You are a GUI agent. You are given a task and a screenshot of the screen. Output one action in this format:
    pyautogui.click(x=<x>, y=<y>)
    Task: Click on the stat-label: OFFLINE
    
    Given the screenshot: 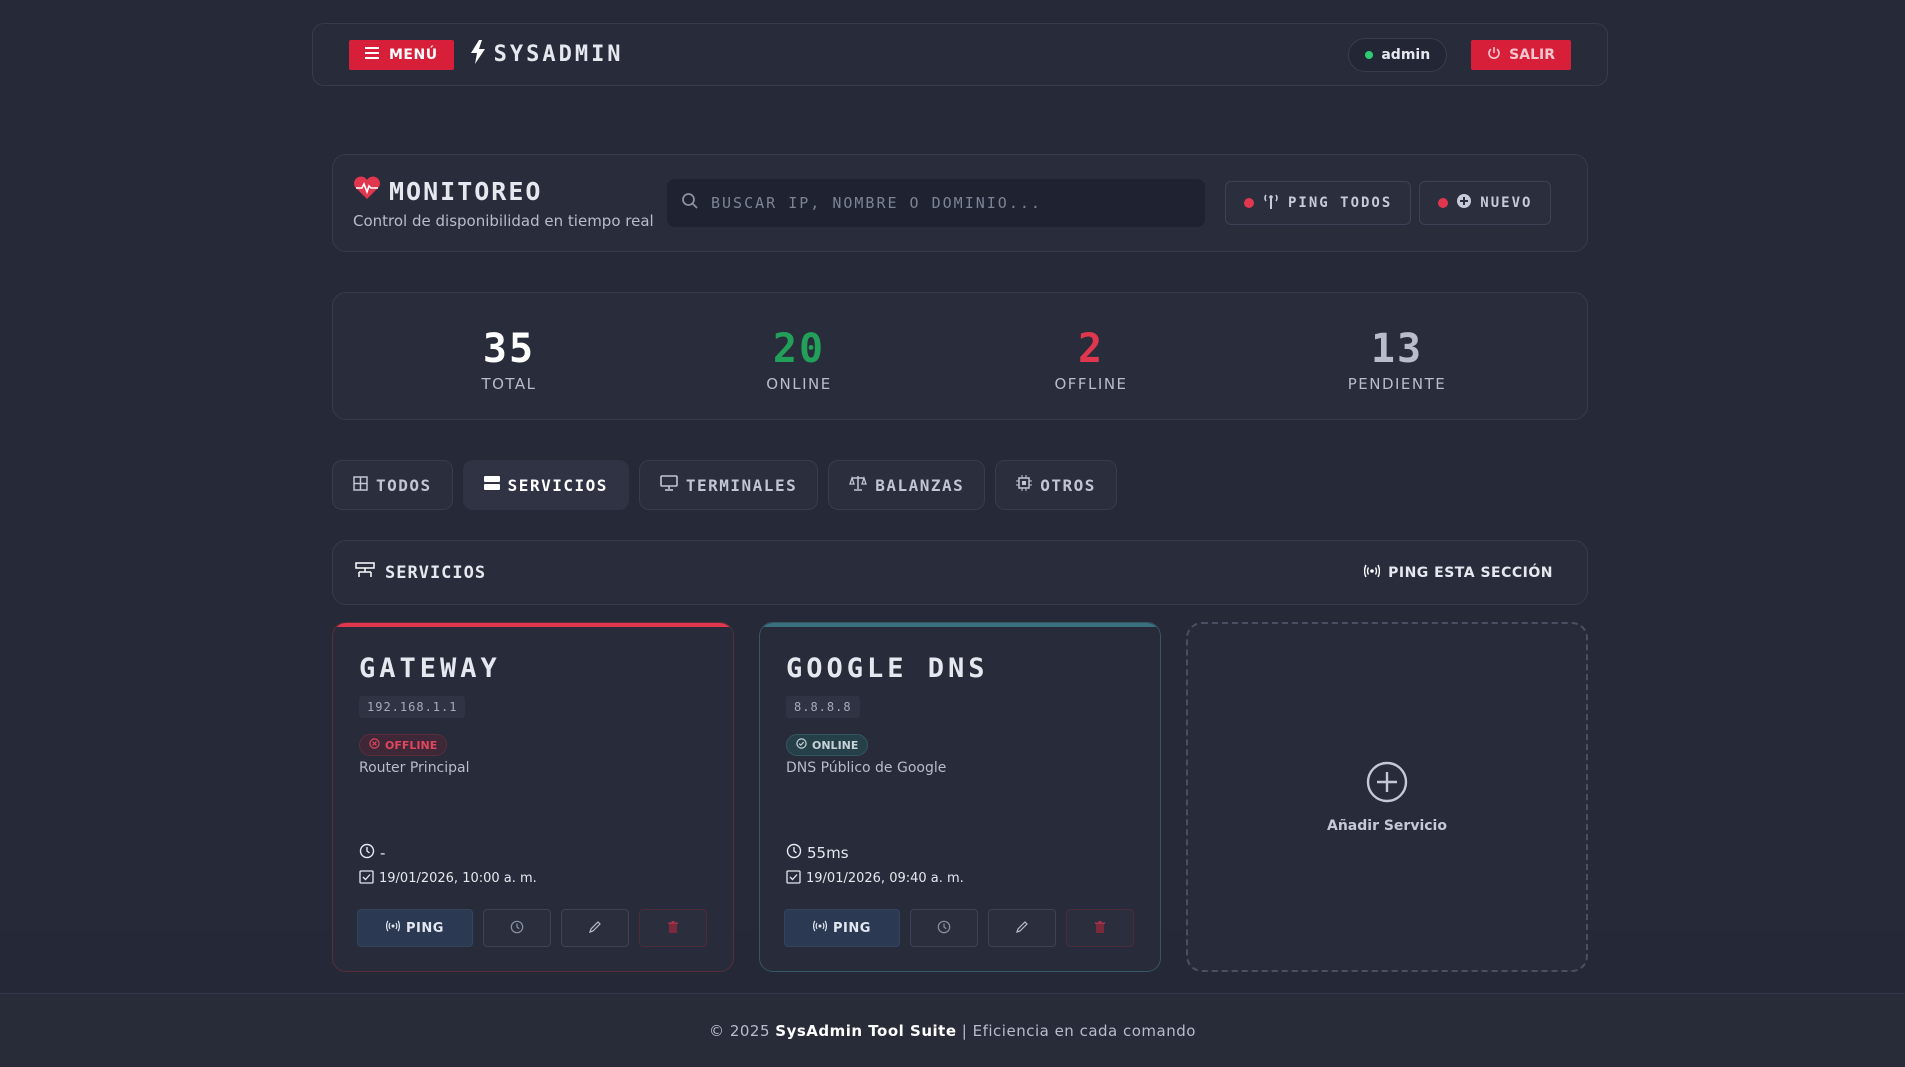 What is the action you would take?
    pyautogui.click(x=1091, y=384)
    